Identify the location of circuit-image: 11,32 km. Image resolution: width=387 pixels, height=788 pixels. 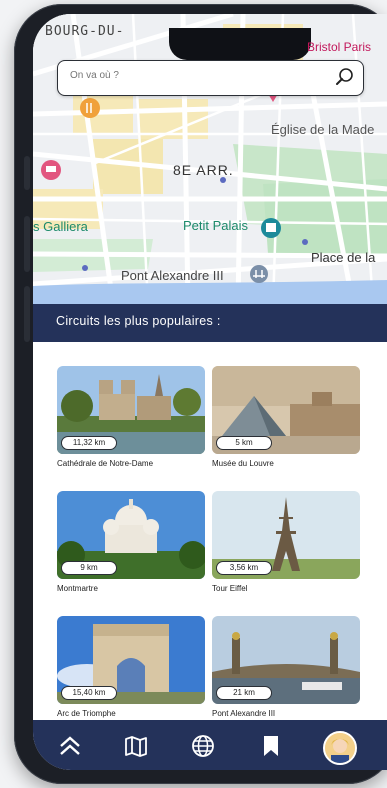
(131, 410).